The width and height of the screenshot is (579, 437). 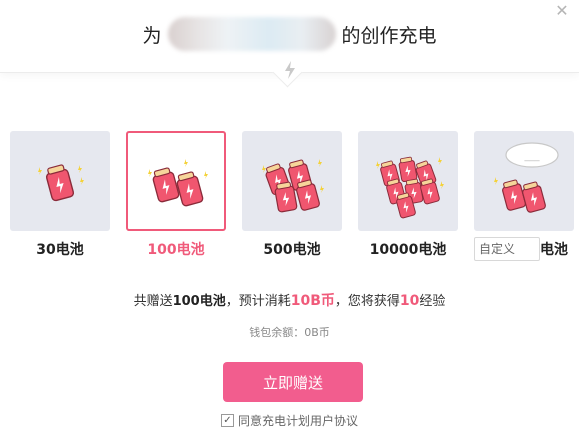 I want to click on agreement-text: 同意充电计划用户协议, so click(x=297, y=421).